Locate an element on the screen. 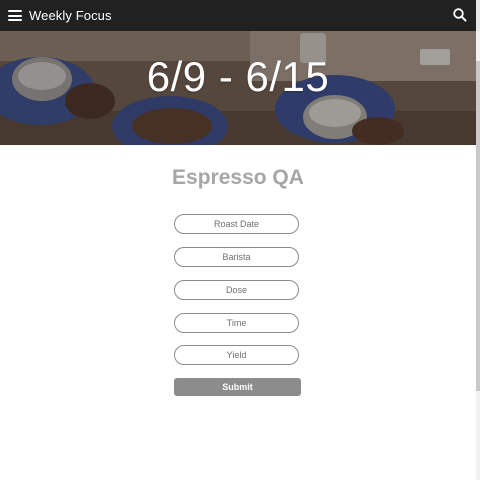 The height and width of the screenshot is (480, 480). time-field is located at coordinates (236, 323).